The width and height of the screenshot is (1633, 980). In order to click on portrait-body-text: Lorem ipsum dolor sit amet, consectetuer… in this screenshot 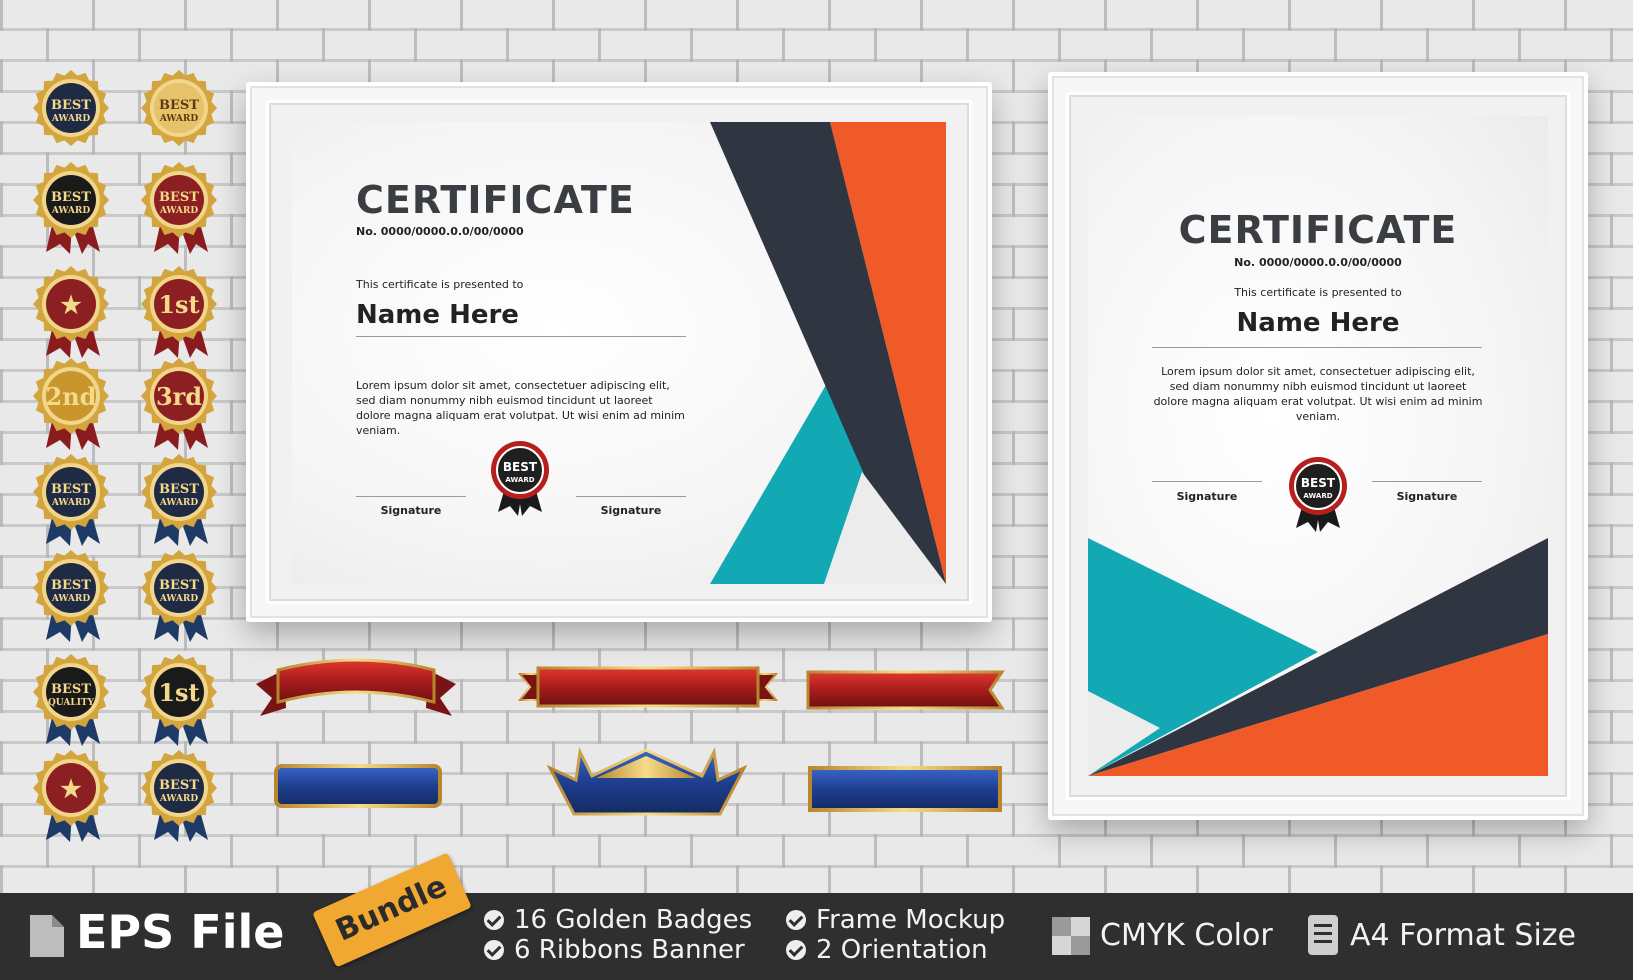, I will do `click(1318, 394)`.